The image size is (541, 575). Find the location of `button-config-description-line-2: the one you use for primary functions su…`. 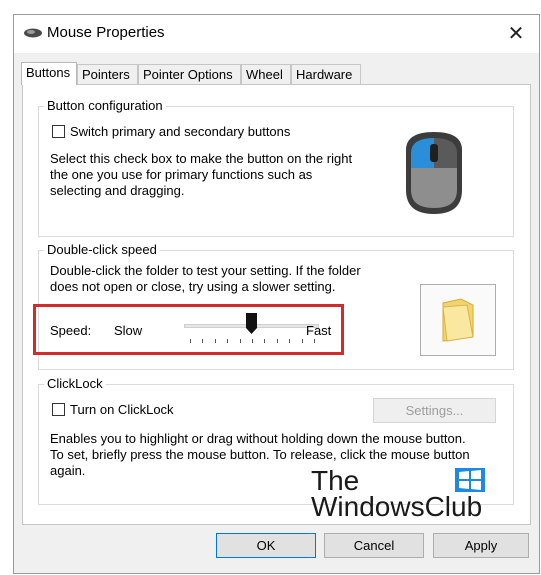

button-config-description-line-2: the one you use for primary functions su… is located at coordinates (181, 174).